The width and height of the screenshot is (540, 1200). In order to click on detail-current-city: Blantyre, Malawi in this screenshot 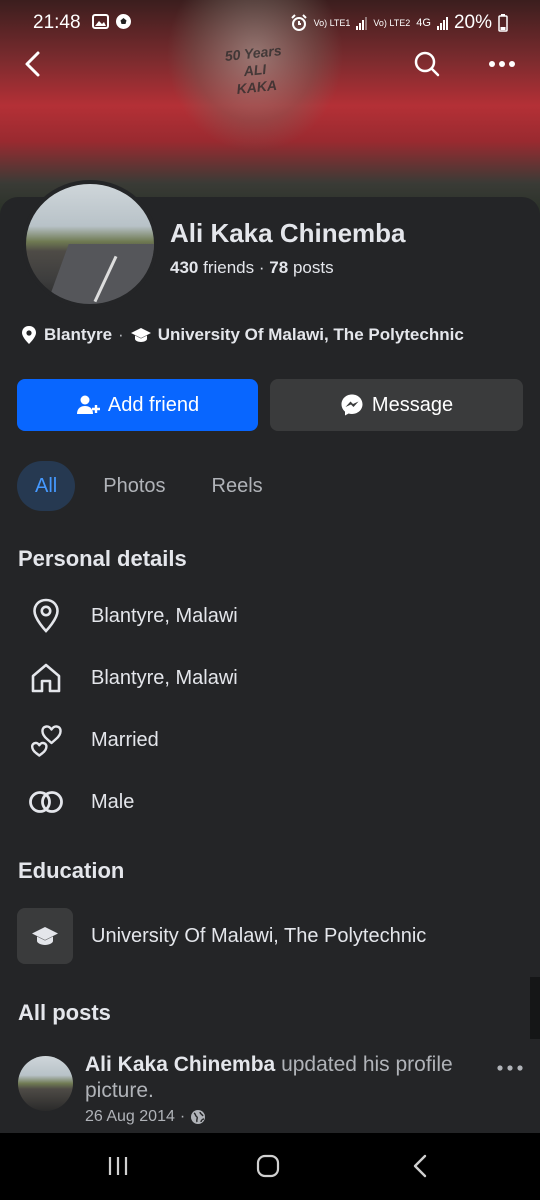, I will do `click(131, 616)`.